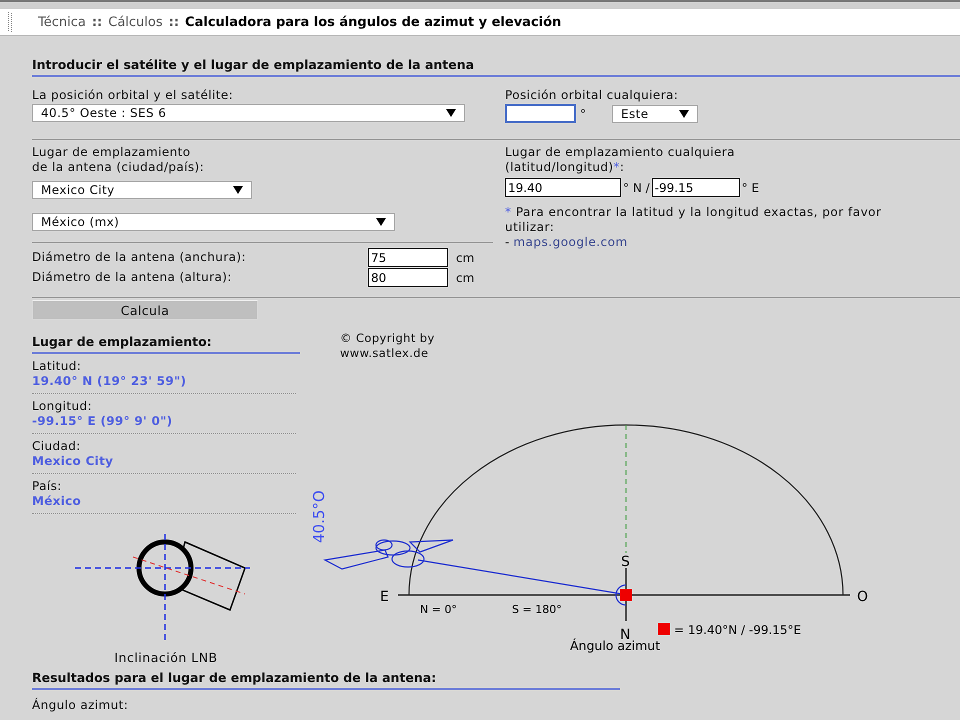  I want to click on copyright-text: © Copyright by, so click(388, 338).